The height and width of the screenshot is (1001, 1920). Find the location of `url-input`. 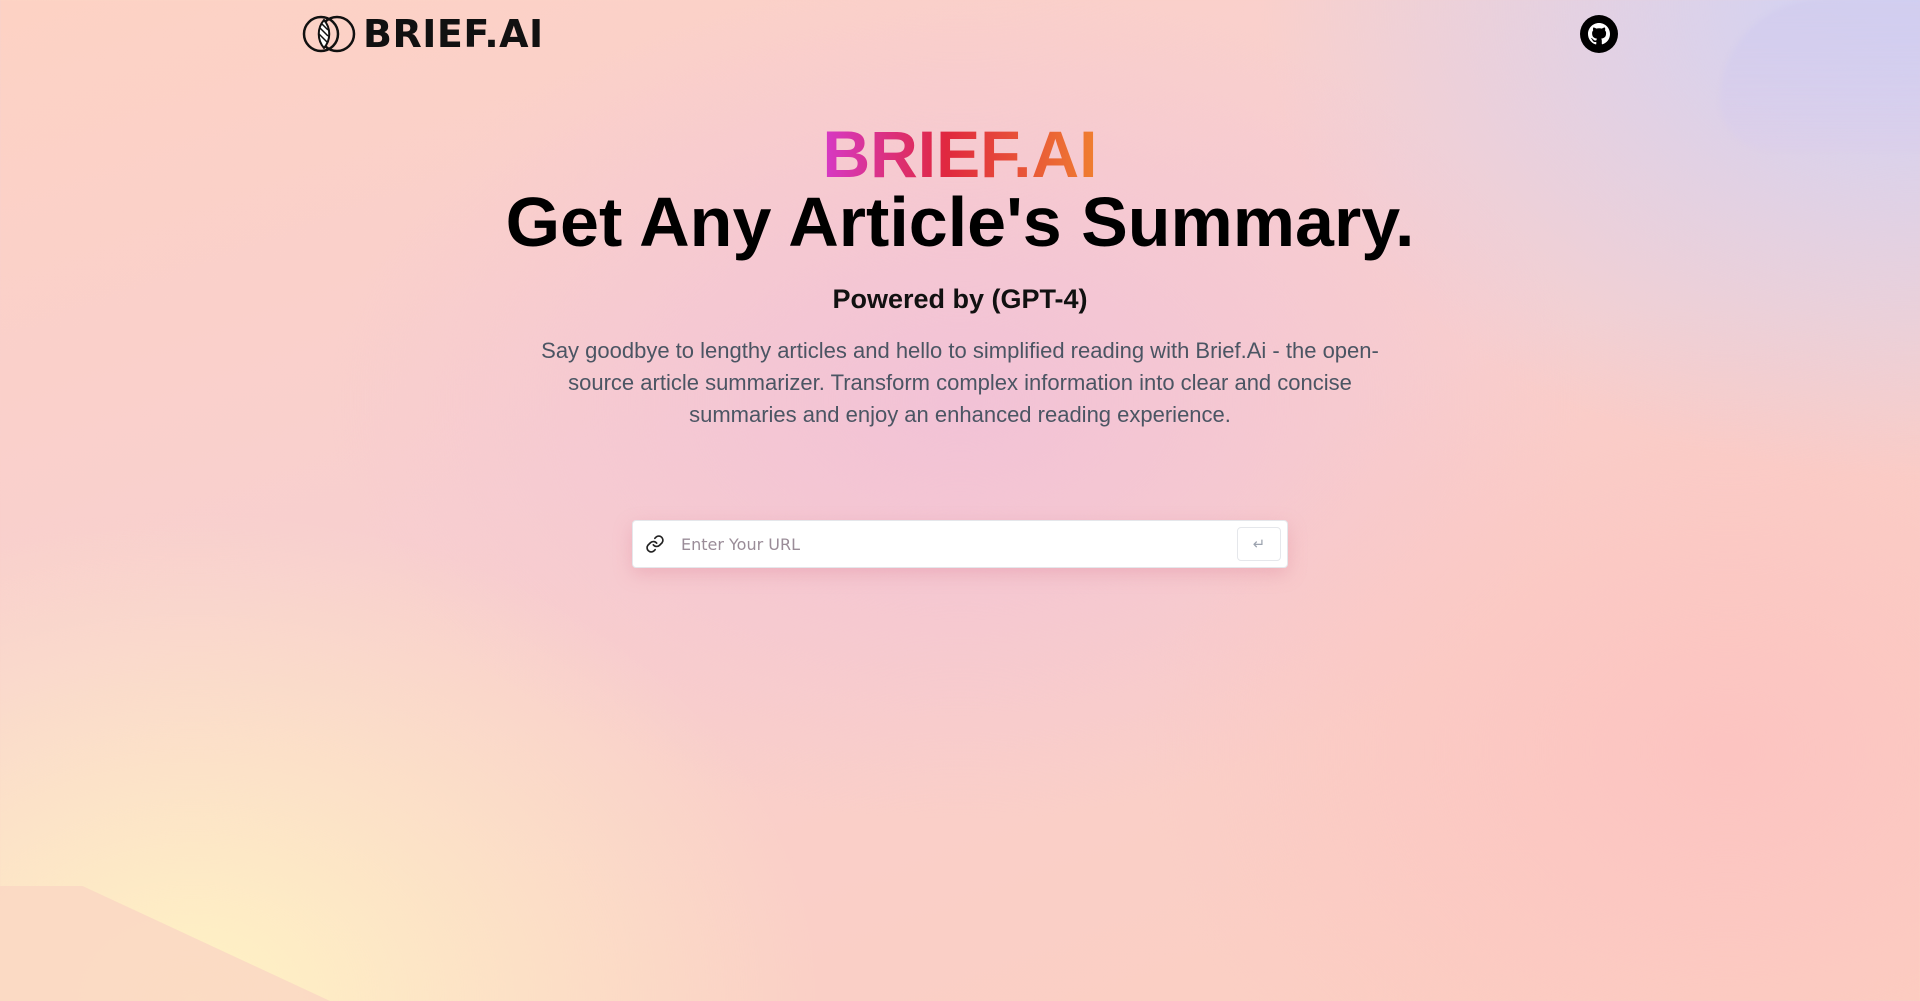

url-input is located at coordinates (958, 544).